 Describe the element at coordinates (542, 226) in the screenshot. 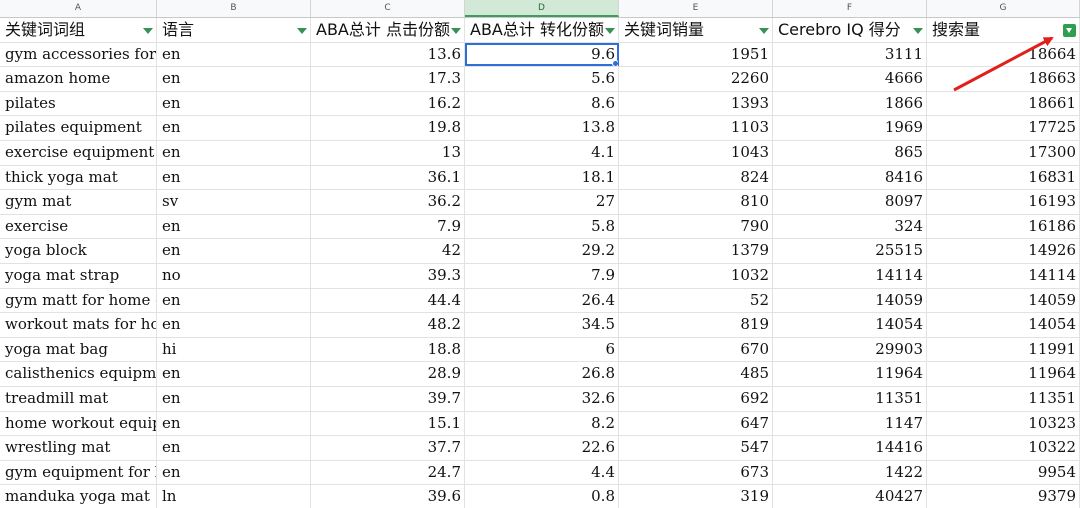

I see `table-cell: 5.8` at that location.